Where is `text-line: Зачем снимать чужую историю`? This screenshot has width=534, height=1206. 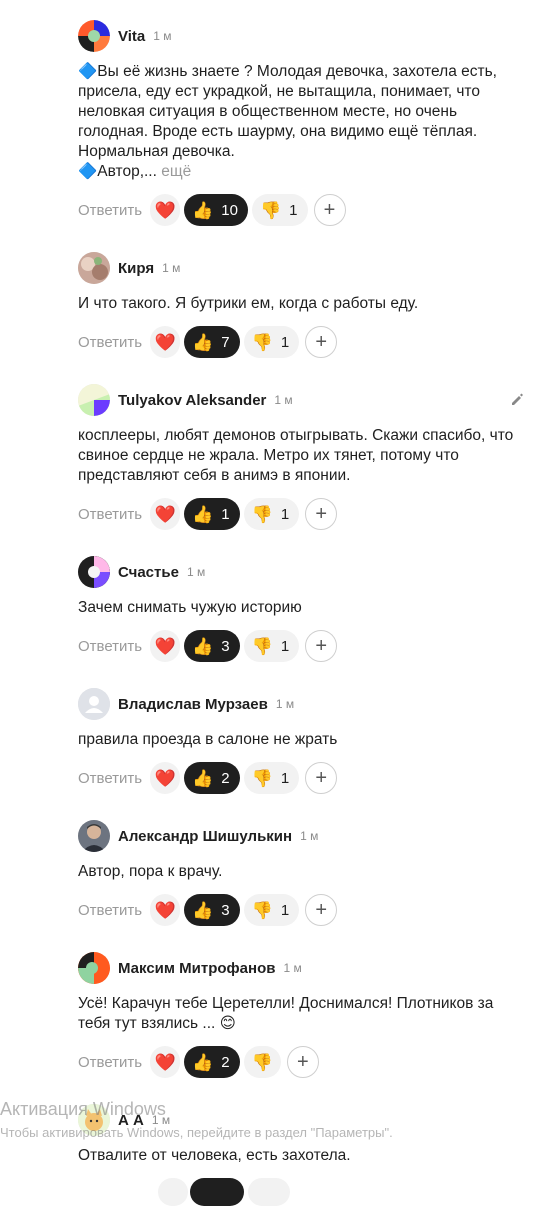 text-line: Зачем снимать чужую историю is located at coordinates (190, 607).